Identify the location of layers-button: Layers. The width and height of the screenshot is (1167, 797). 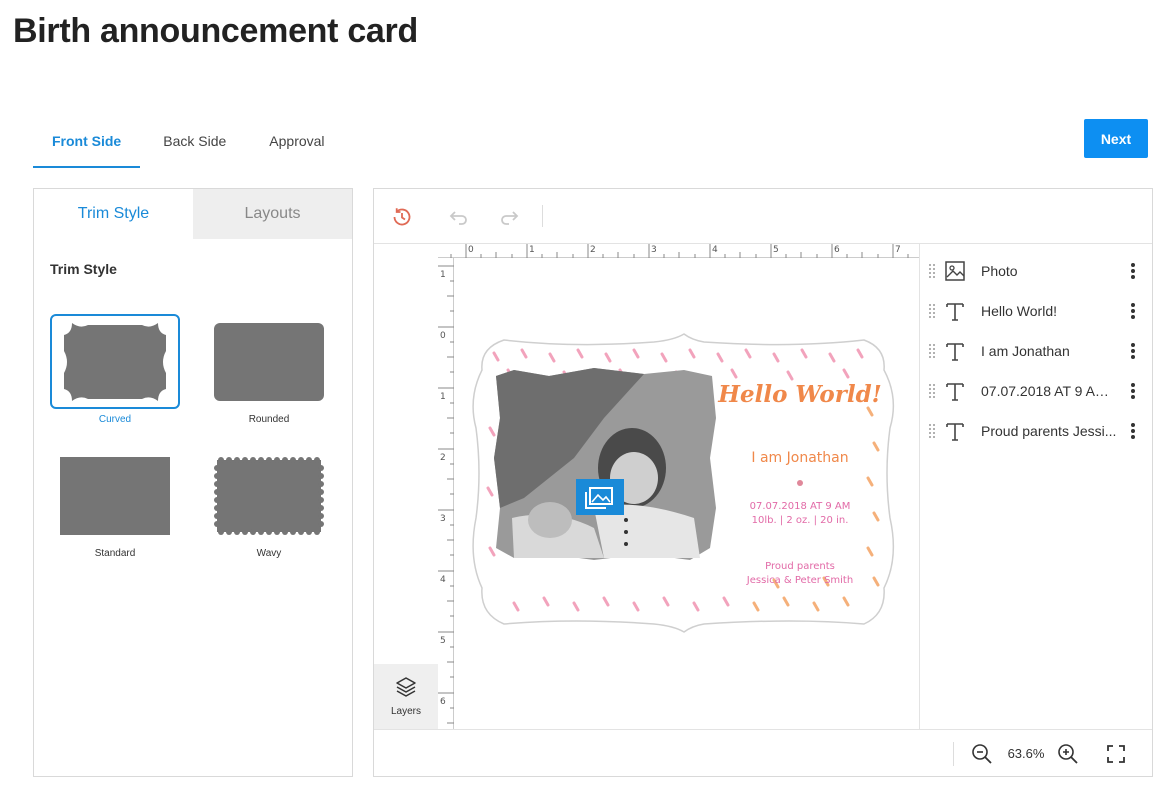
(406, 696).